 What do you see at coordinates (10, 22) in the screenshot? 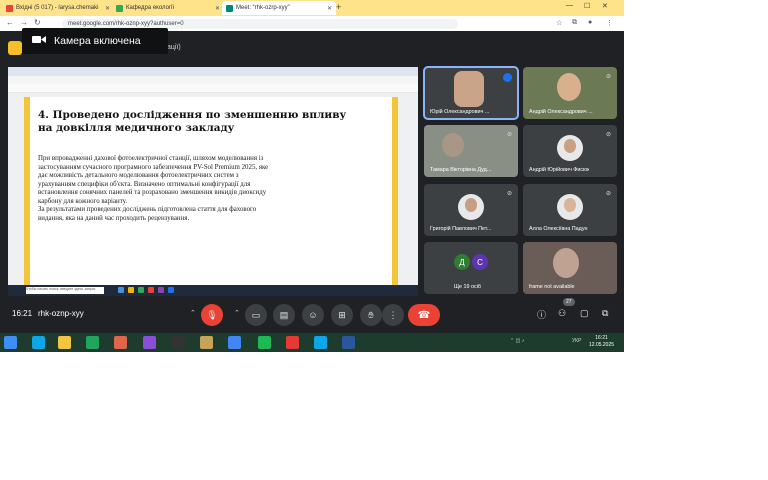
I see `back-icon: ←` at bounding box center [10, 22].